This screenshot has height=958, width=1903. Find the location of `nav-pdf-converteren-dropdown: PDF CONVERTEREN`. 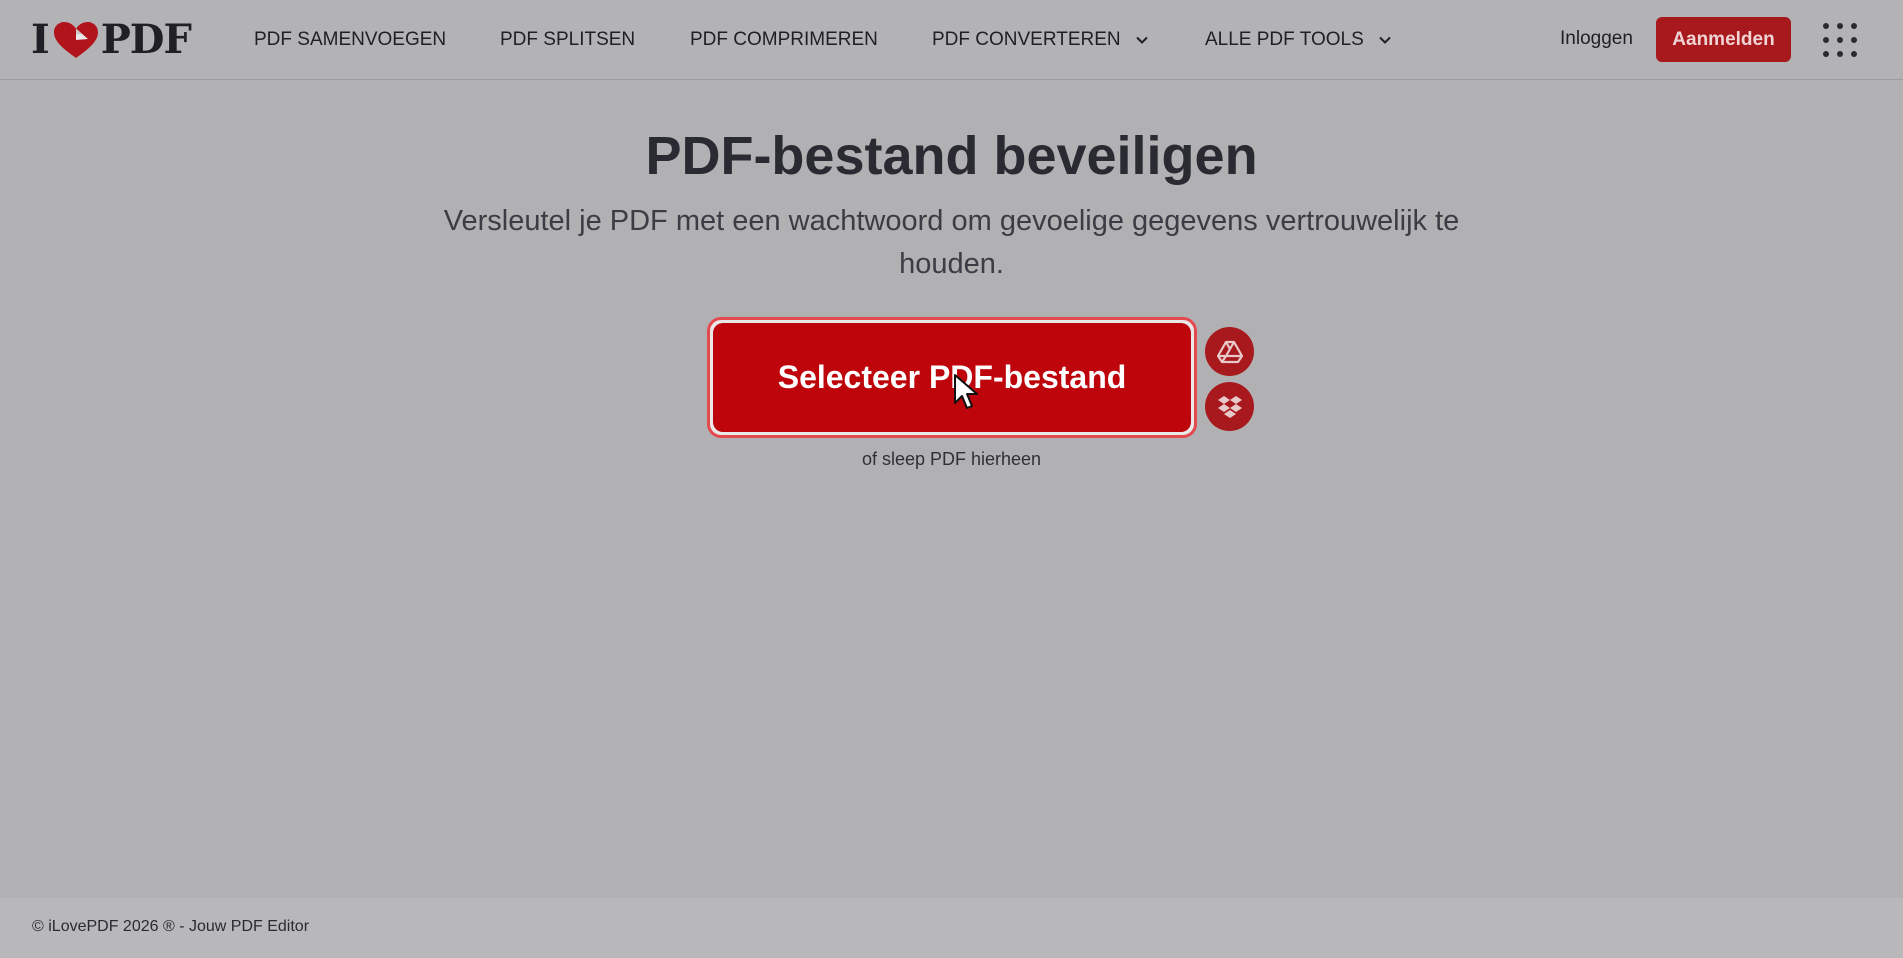

nav-pdf-converteren-dropdown: PDF CONVERTEREN is located at coordinates (1040, 40).